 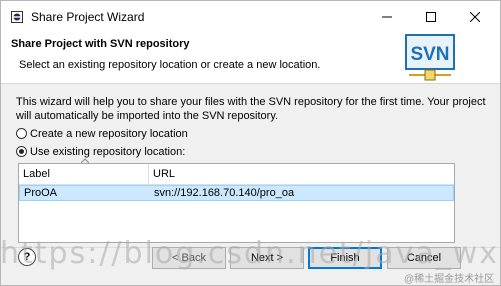 What do you see at coordinates (41, 193) in the screenshot?
I see `cell-label: ProOA` at bounding box center [41, 193].